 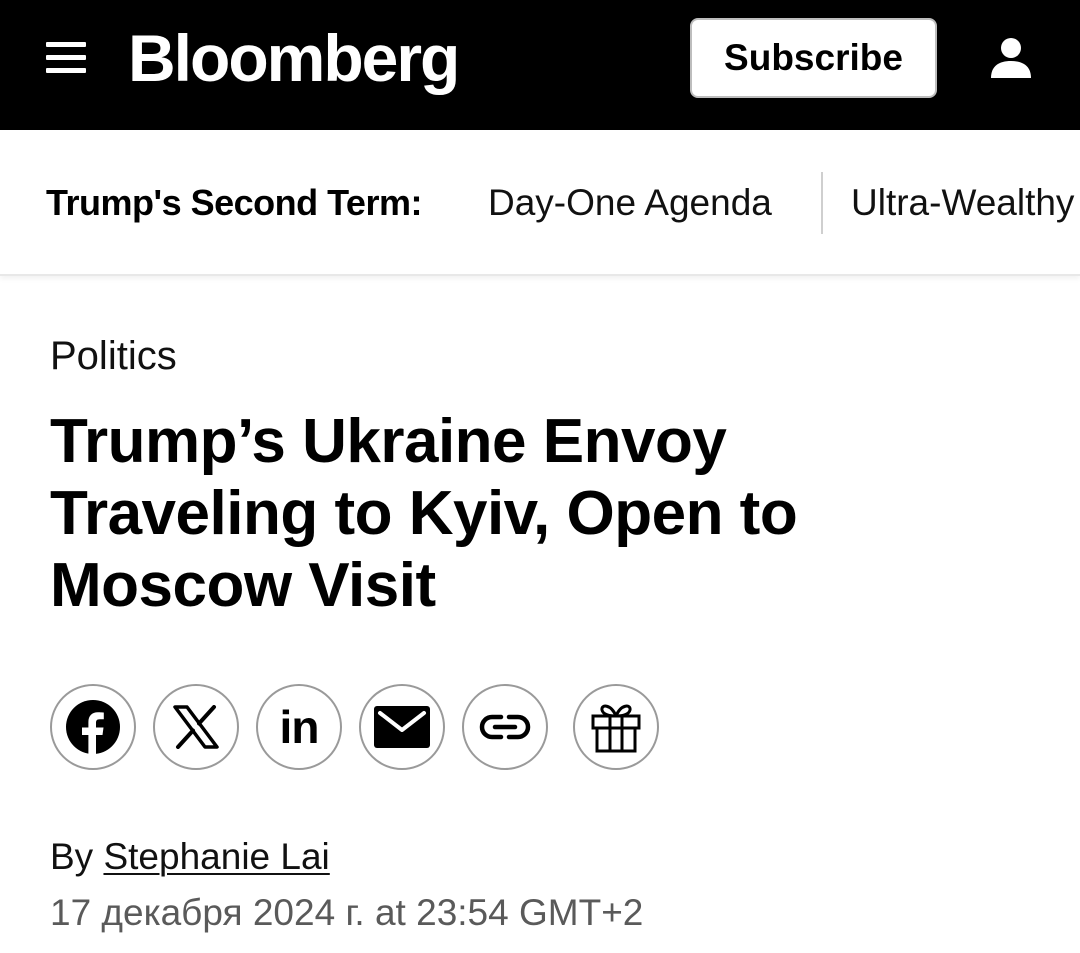 What do you see at coordinates (822, 203) in the screenshot?
I see `divider` at bounding box center [822, 203].